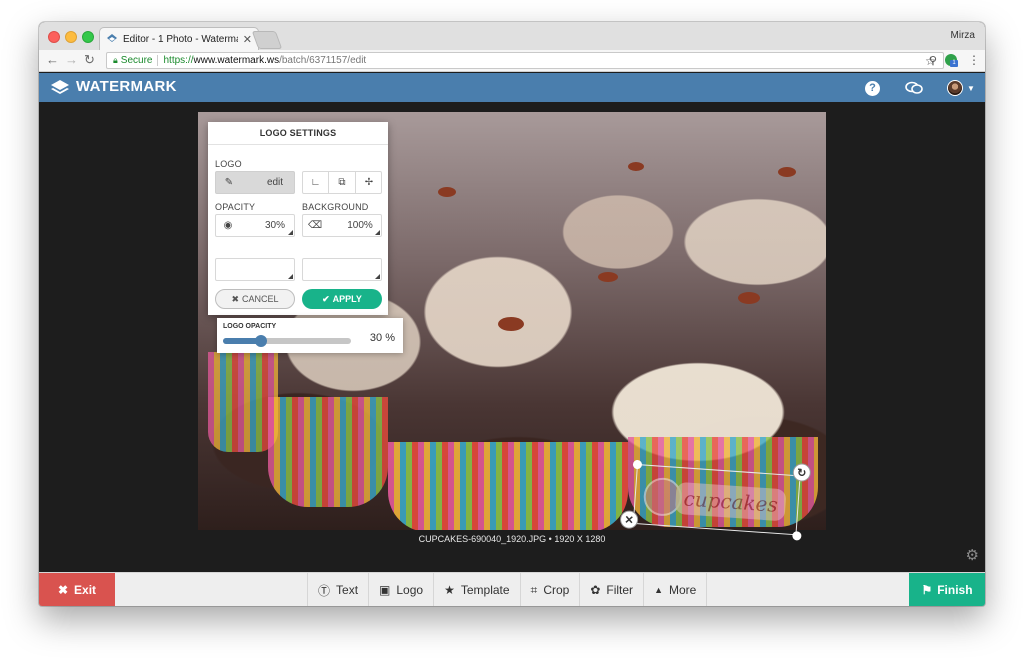 This screenshot has height=661, width=1024. What do you see at coordinates (255, 225) in the screenshot?
I see `opacity-field: ◉ 30%` at bounding box center [255, 225].